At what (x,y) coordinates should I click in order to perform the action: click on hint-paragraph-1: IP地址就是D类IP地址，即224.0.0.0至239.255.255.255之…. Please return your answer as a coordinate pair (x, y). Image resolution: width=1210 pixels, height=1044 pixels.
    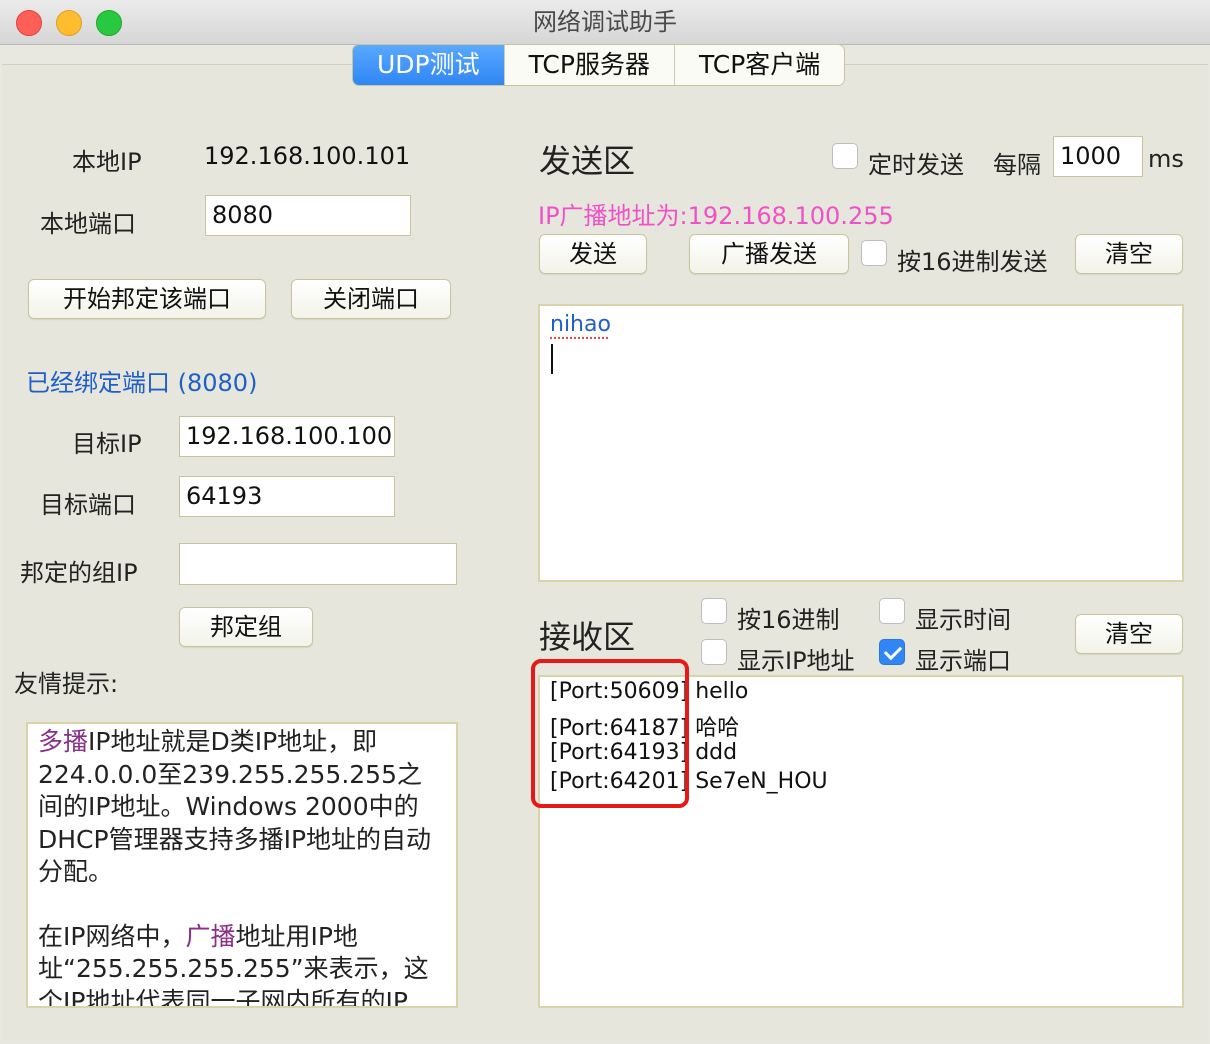
    Looking at the image, I should click on (235, 806).